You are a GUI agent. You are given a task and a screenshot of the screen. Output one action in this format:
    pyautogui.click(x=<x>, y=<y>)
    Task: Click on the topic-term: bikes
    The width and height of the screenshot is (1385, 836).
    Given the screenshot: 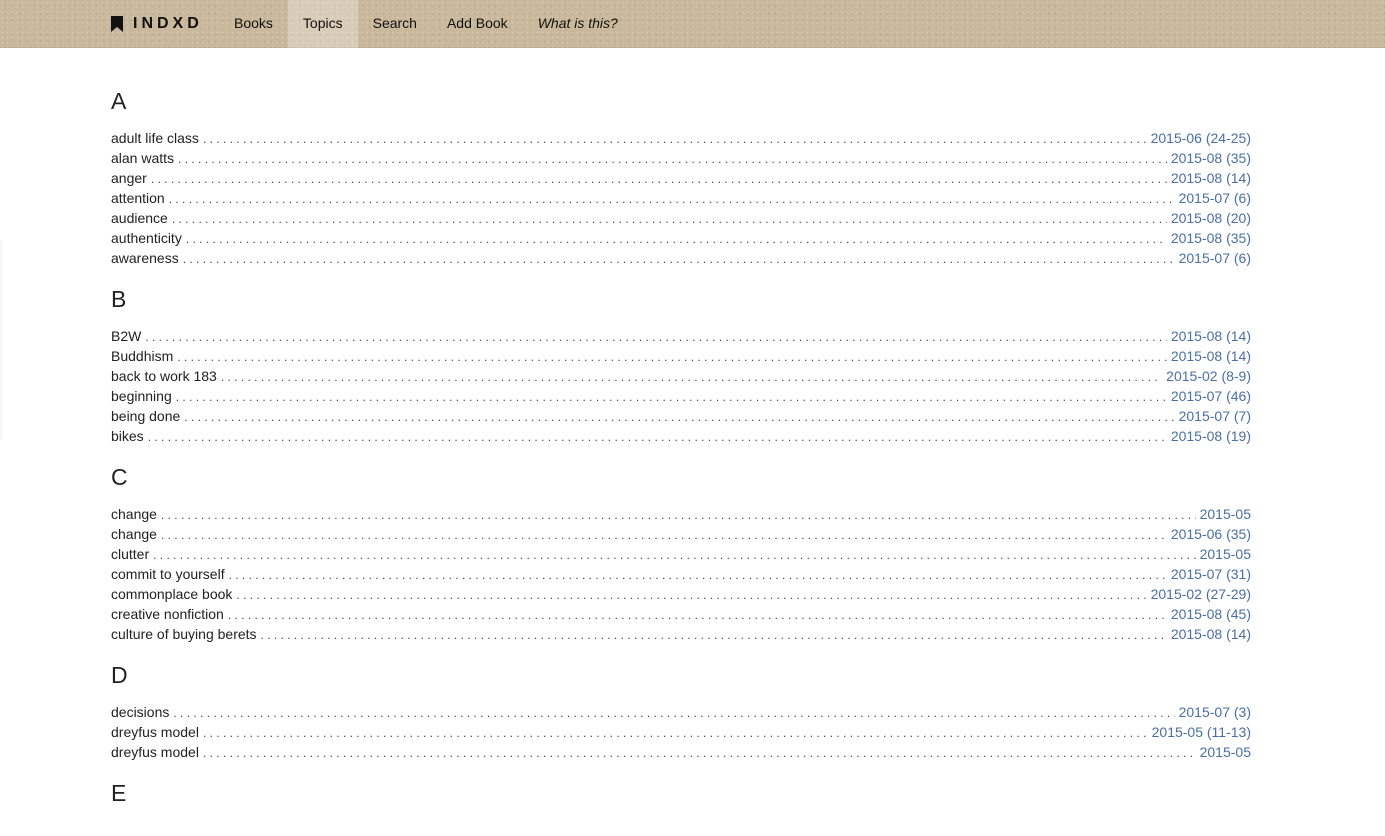 What is the action you would take?
    pyautogui.click(x=127, y=436)
    